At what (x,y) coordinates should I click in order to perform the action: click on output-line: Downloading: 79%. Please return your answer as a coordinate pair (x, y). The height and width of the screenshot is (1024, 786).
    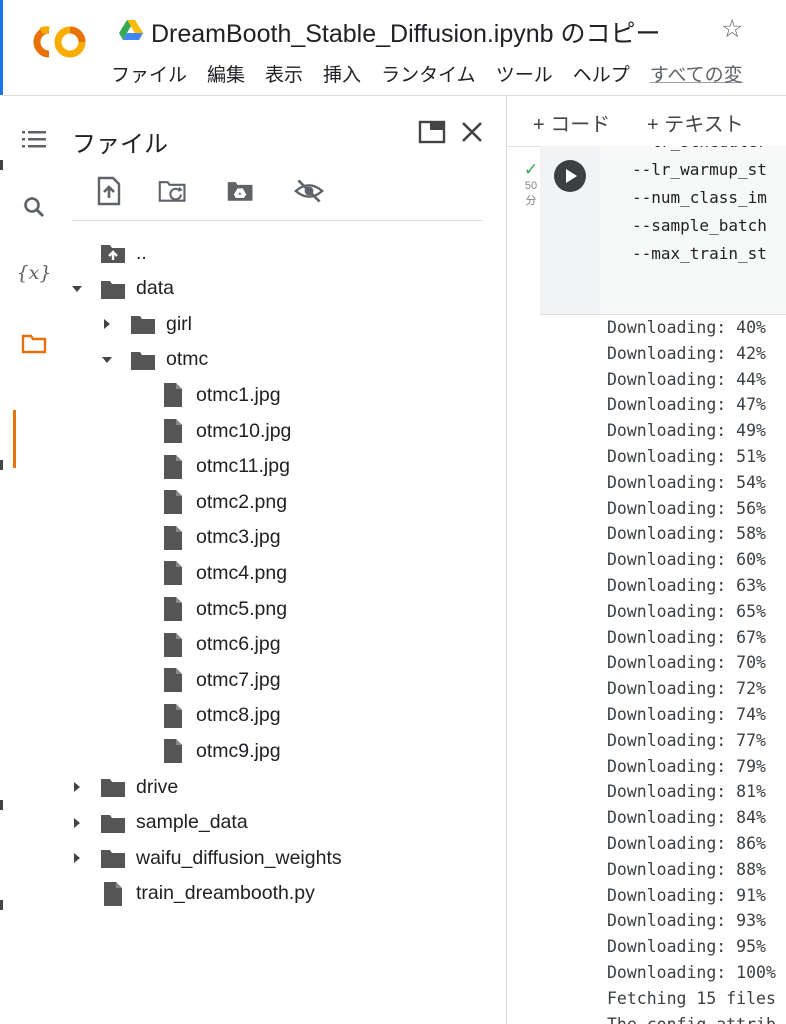
    Looking at the image, I should click on (686, 766).